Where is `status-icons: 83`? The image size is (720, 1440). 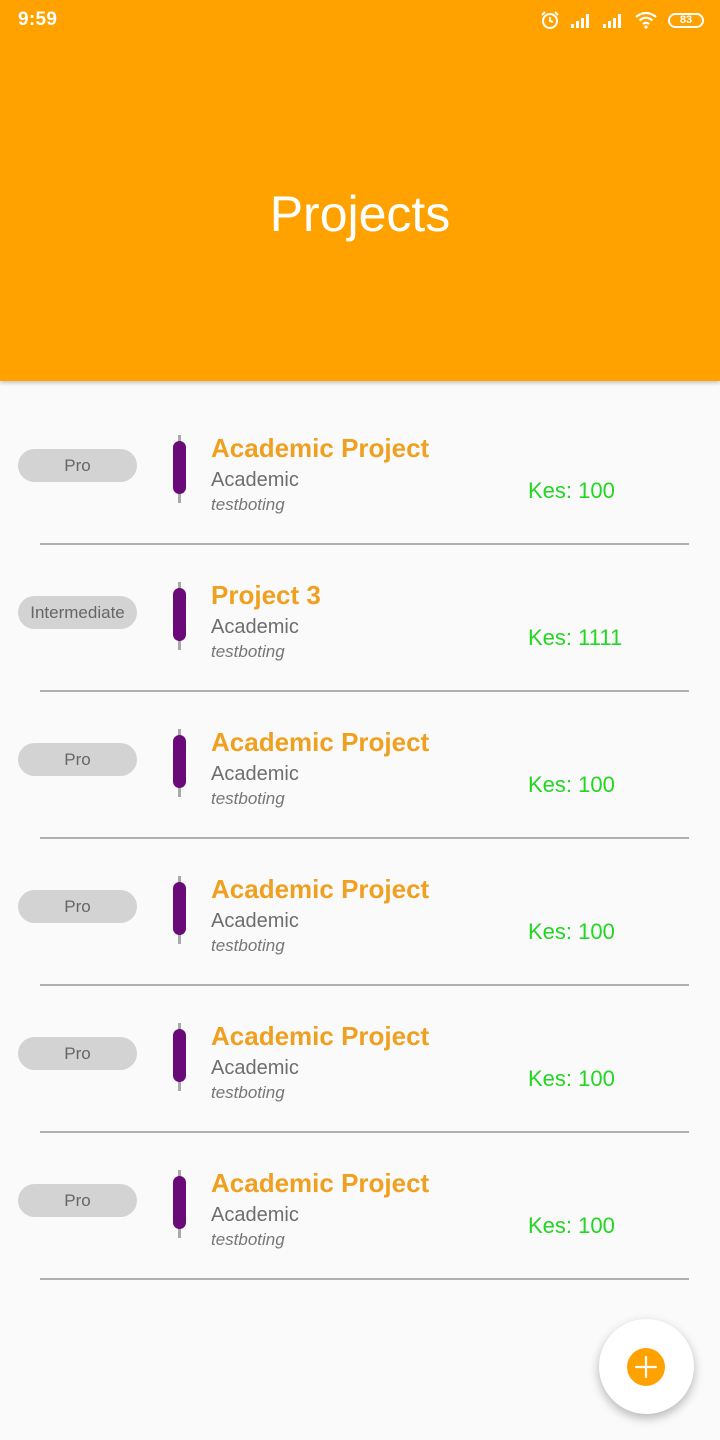 status-icons: 83 is located at coordinates (622, 20).